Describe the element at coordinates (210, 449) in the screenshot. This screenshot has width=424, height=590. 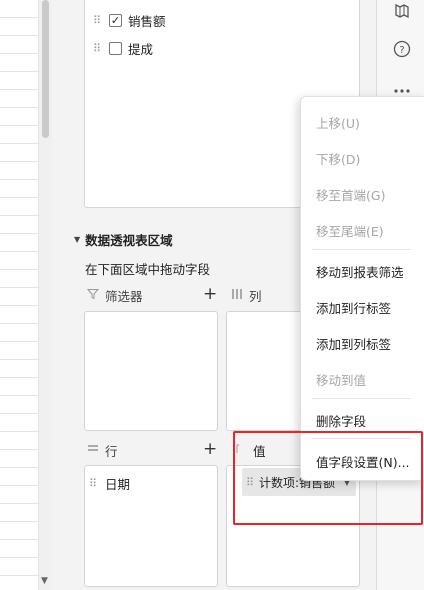
I see `add-row-button: +` at that location.